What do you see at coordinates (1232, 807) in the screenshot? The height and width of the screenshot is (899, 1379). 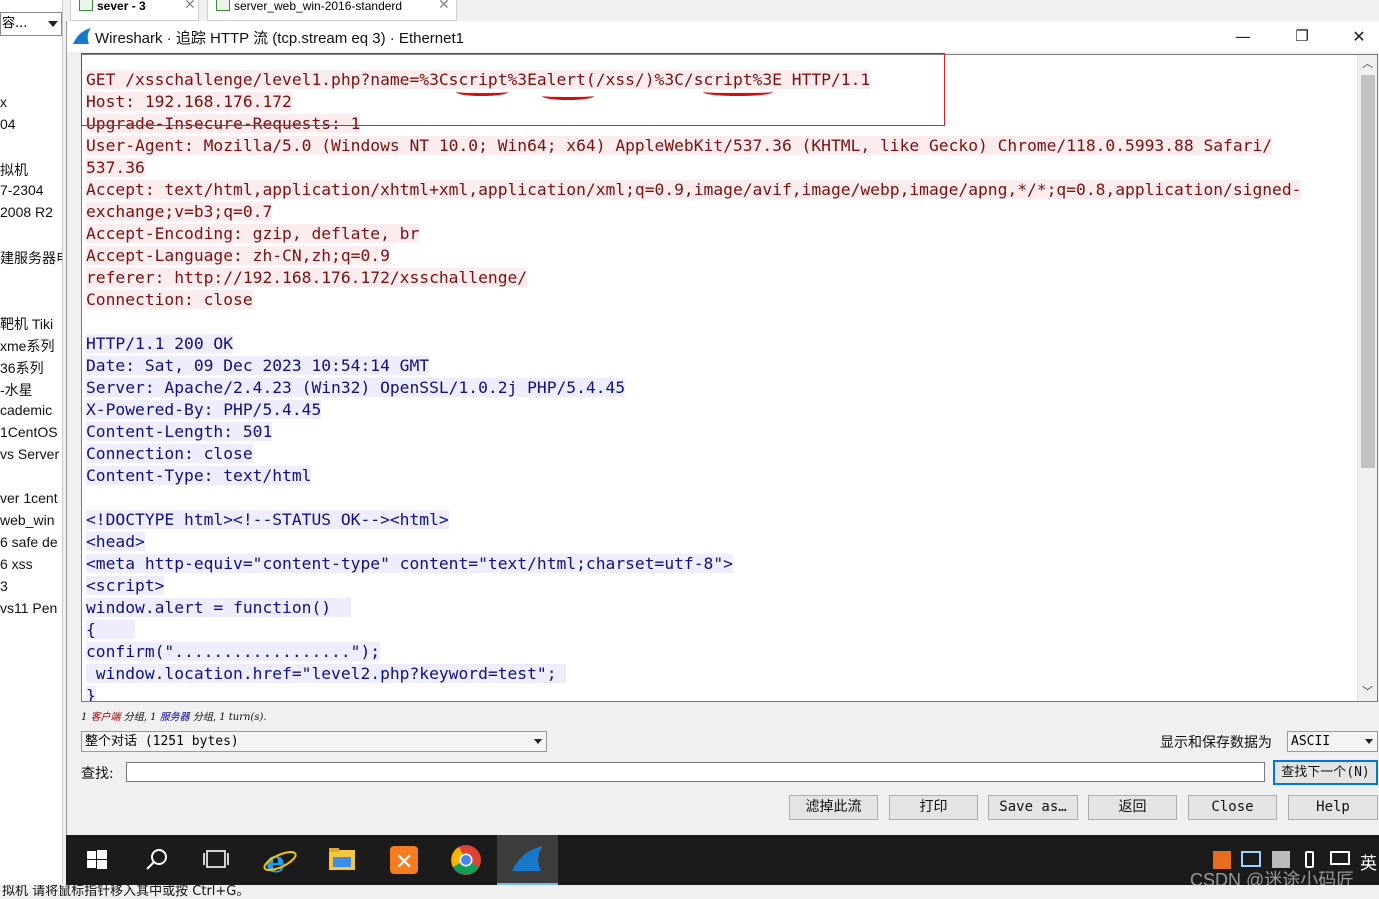 I see `close-dialog-button: Close` at bounding box center [1232, 807].